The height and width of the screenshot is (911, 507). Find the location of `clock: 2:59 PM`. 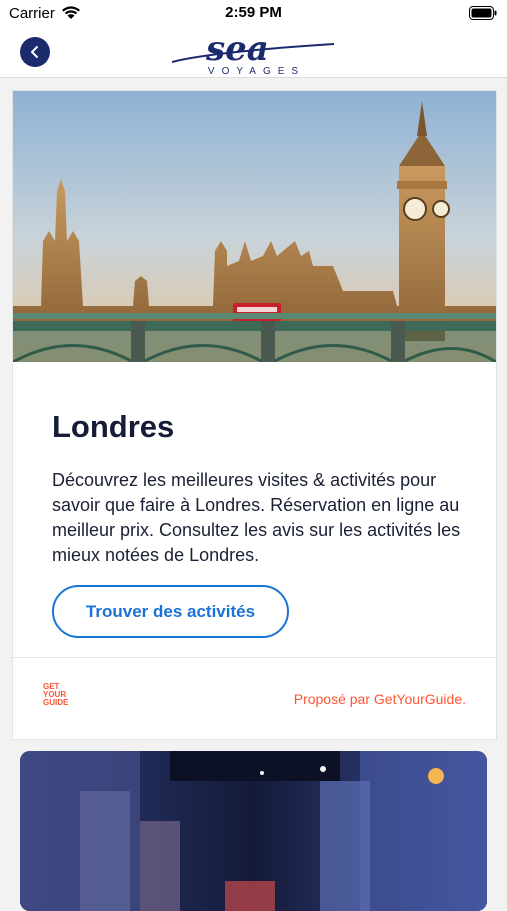

clock: 2:59 PM is located at coordinates (253, 12).